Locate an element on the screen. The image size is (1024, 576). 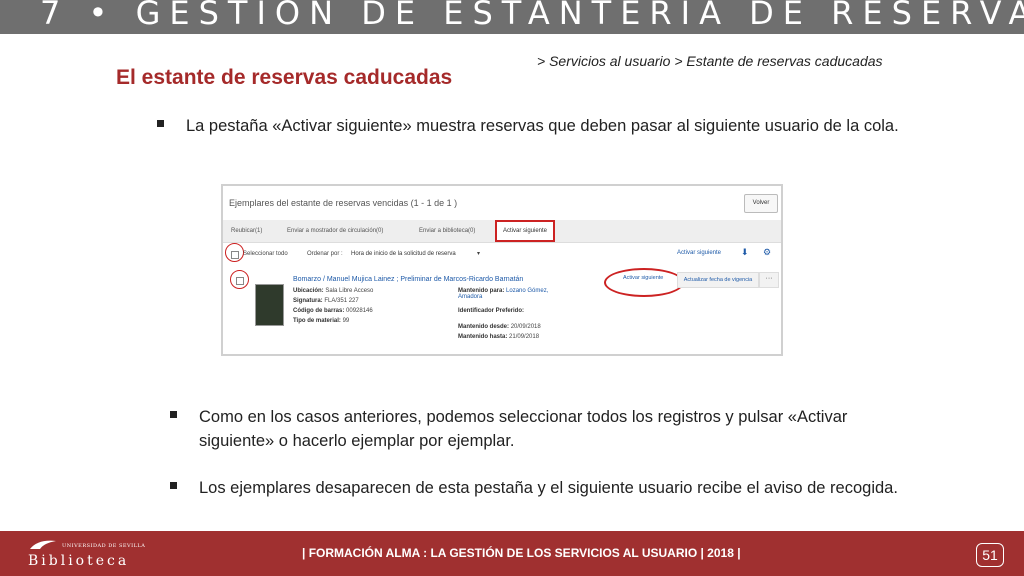
more-actions-button: ··· is located at coordinates (769, 280).